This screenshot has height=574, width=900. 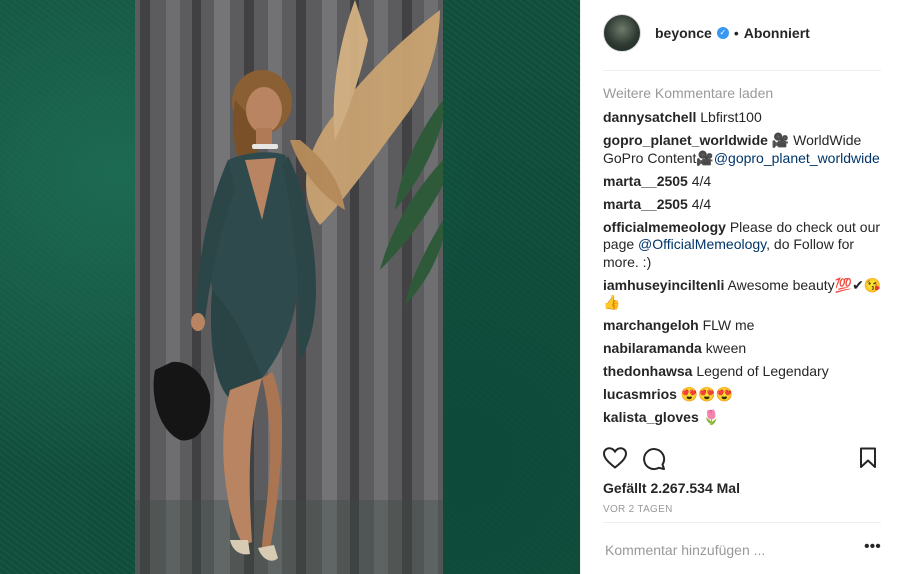 I want to click on comment-icon, so click(x=654, y=461).